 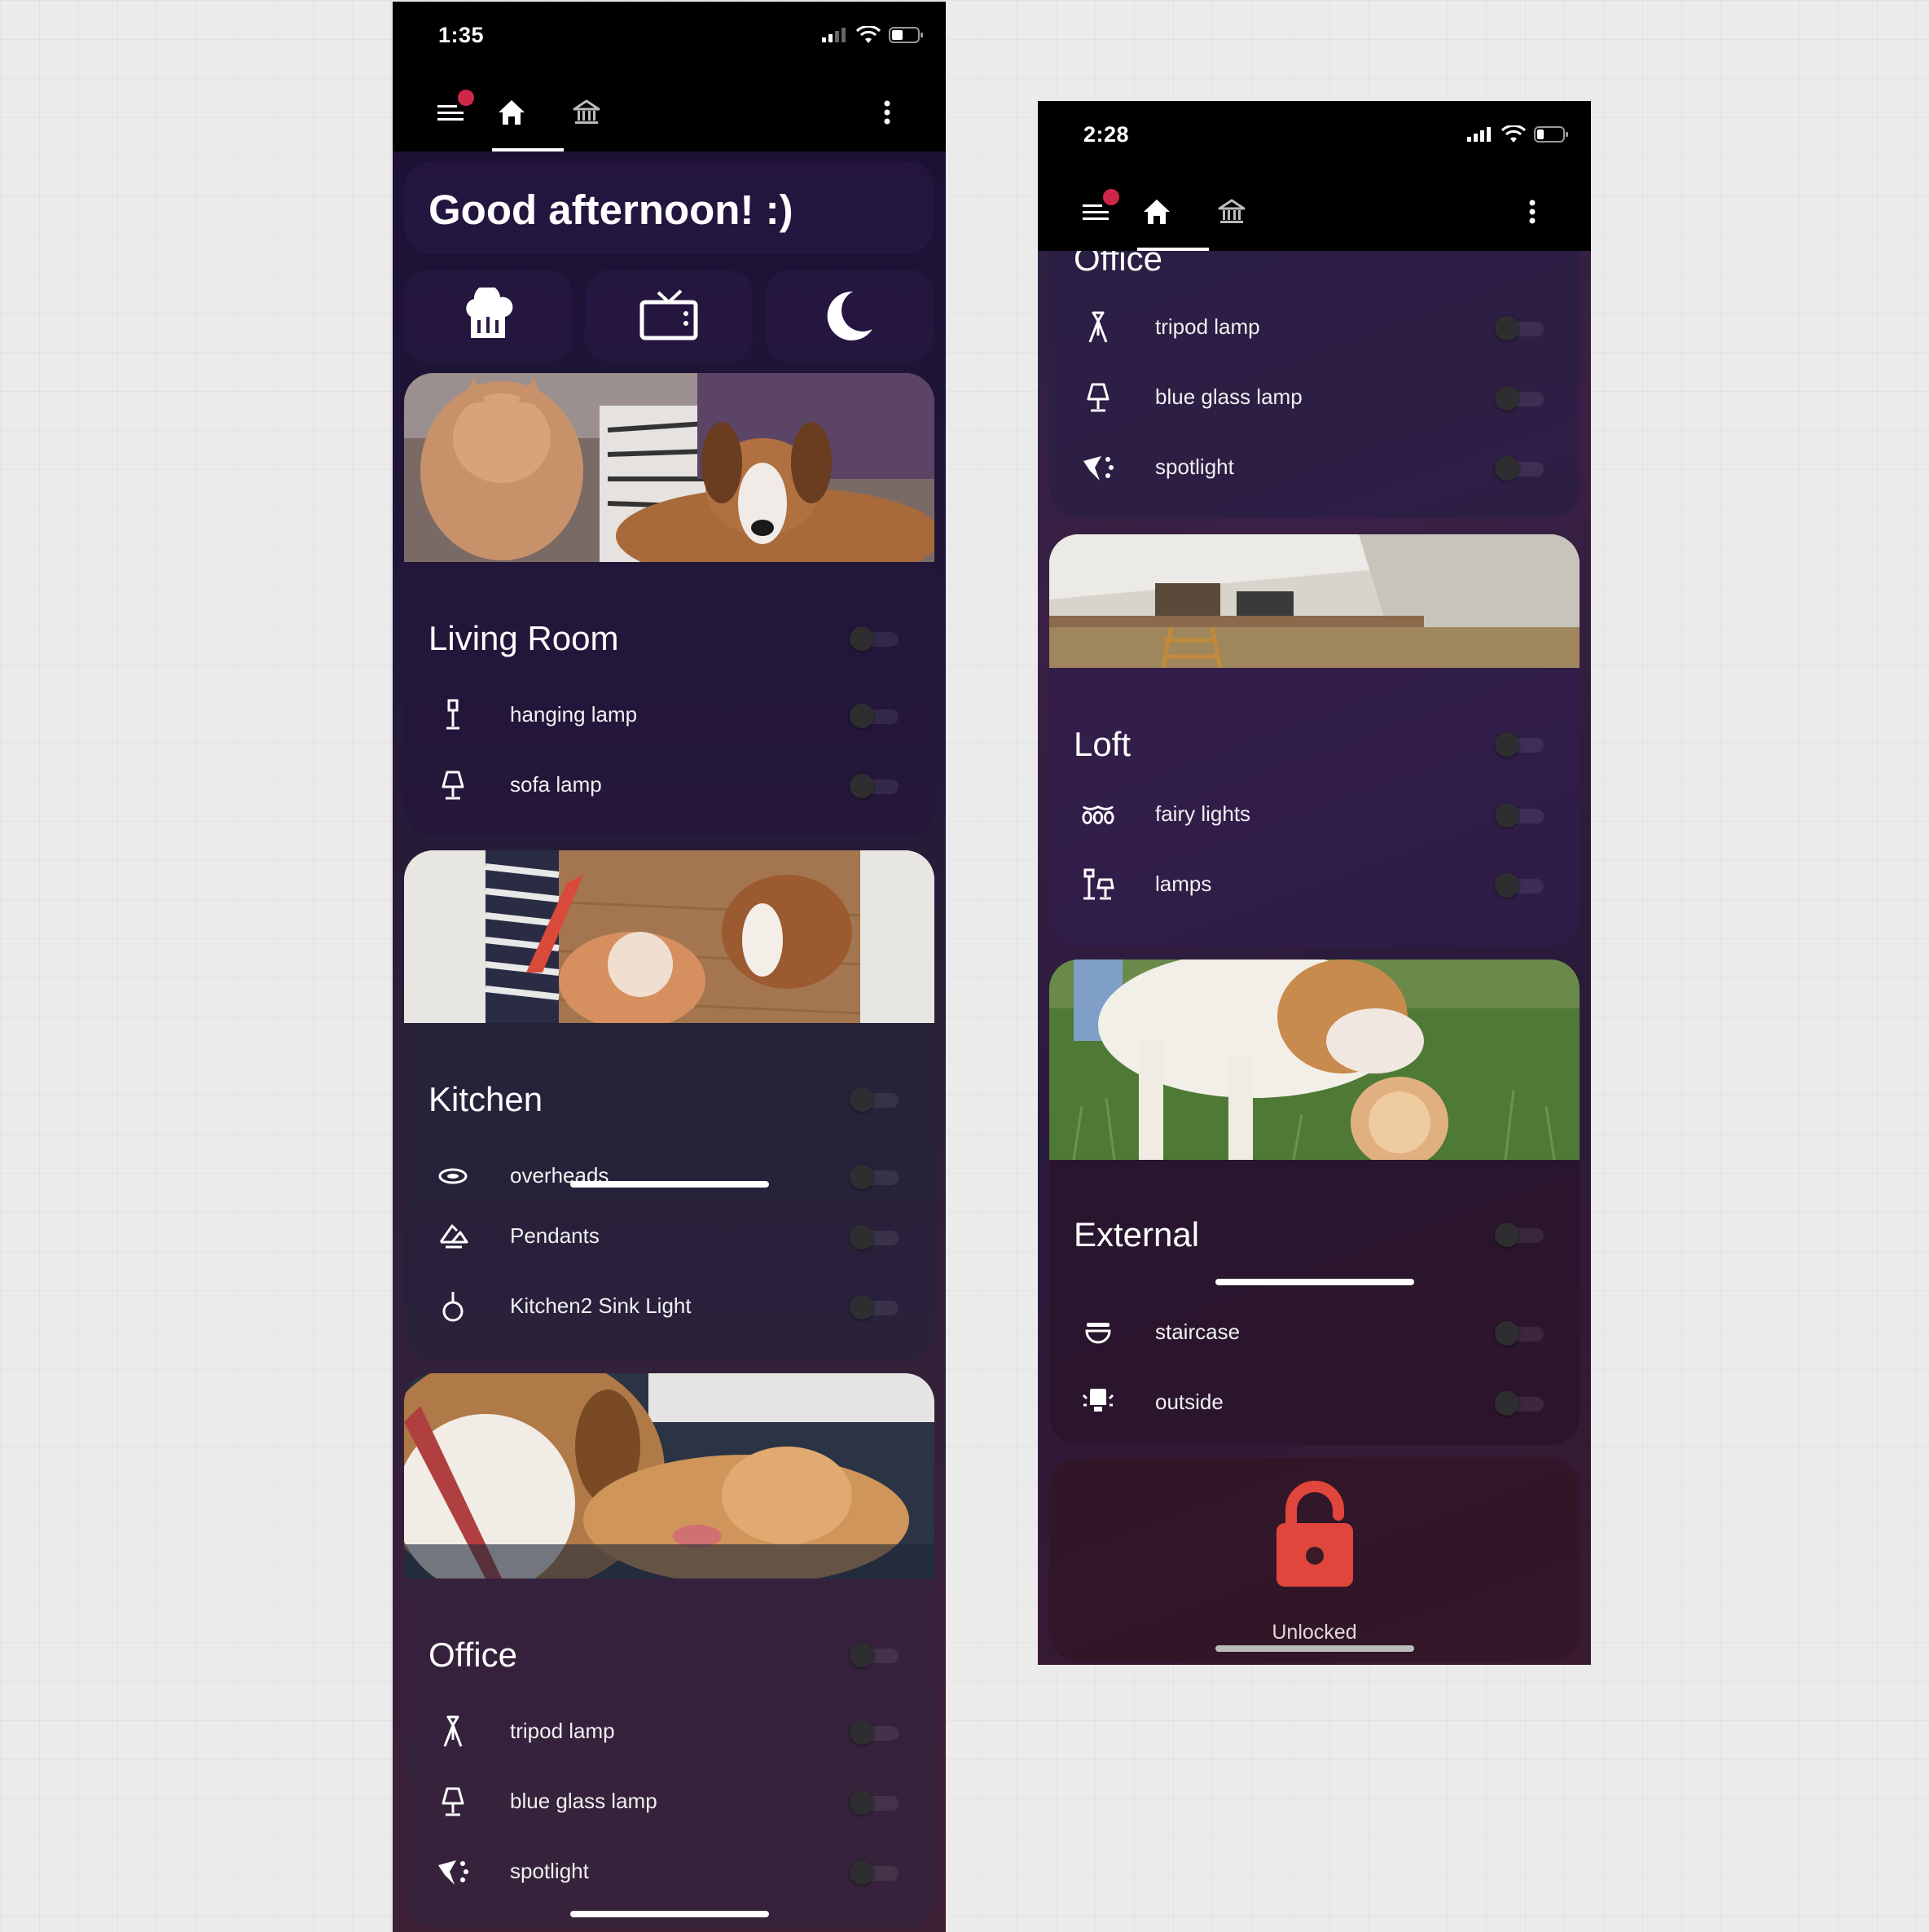 I want to click on light-row: Kitchen2 Sink Light, so click(x=669, y=1307).